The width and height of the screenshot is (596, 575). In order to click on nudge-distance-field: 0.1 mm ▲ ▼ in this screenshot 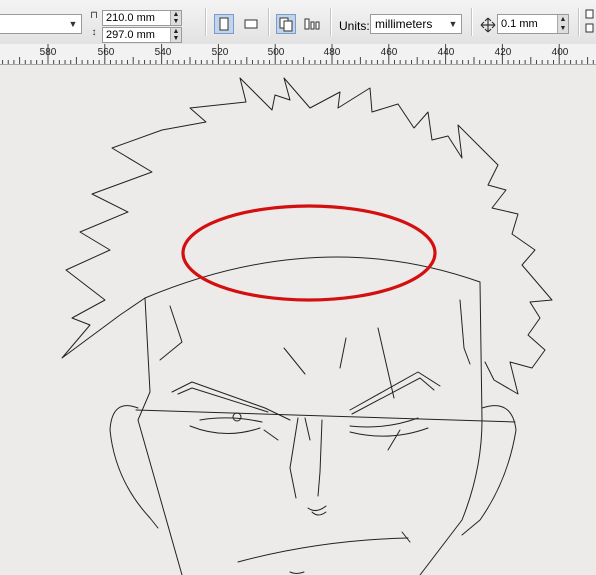, I will do `click(533, 24)`.